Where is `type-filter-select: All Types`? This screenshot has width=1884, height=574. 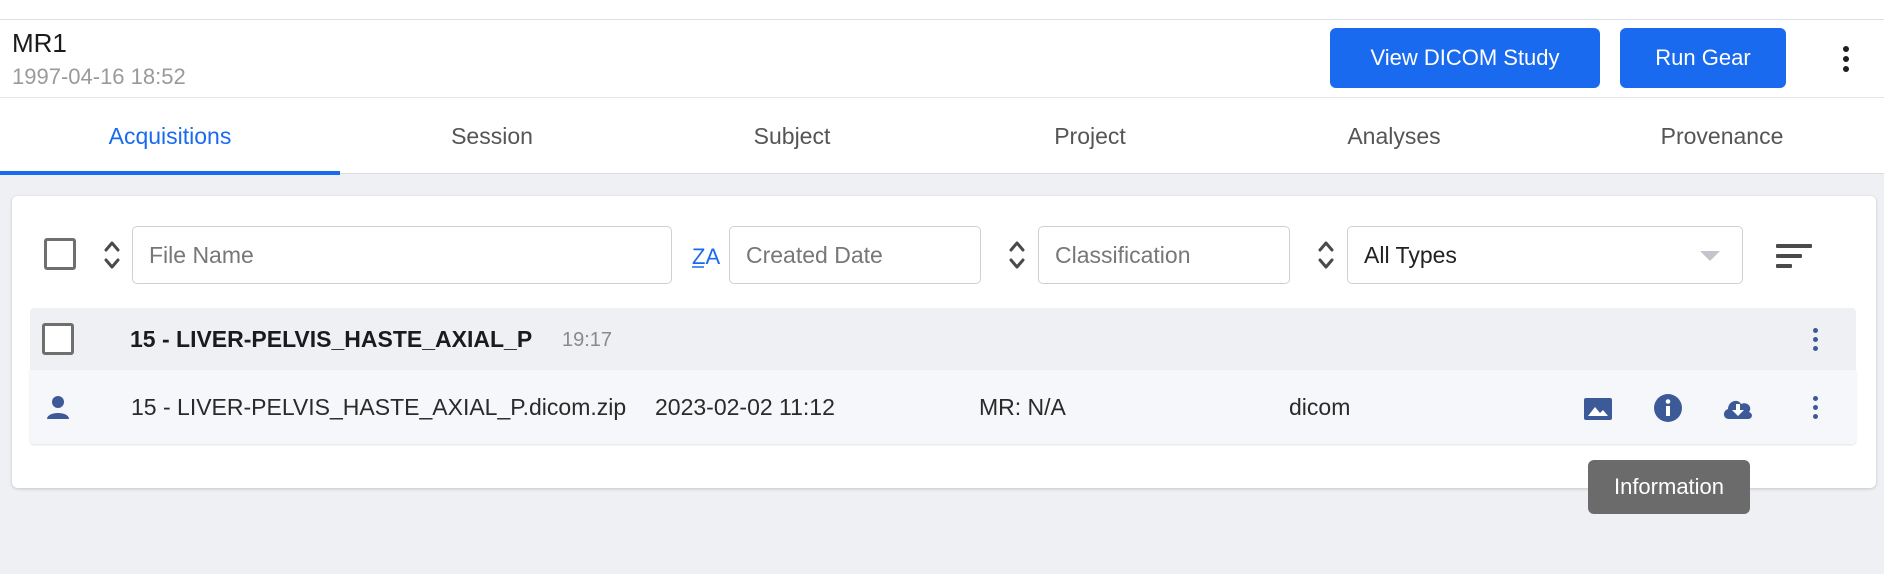 type-filter-select: All Types is located at coordinates (1545, 255).